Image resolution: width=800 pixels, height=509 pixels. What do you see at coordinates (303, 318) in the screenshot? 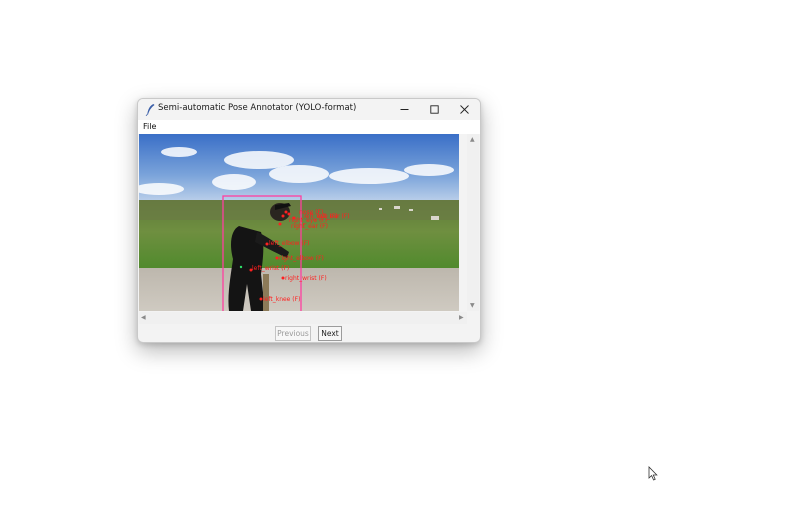
I see `horizontal-scrollbar: ◀ ▶` at bounding box center [303, 318].